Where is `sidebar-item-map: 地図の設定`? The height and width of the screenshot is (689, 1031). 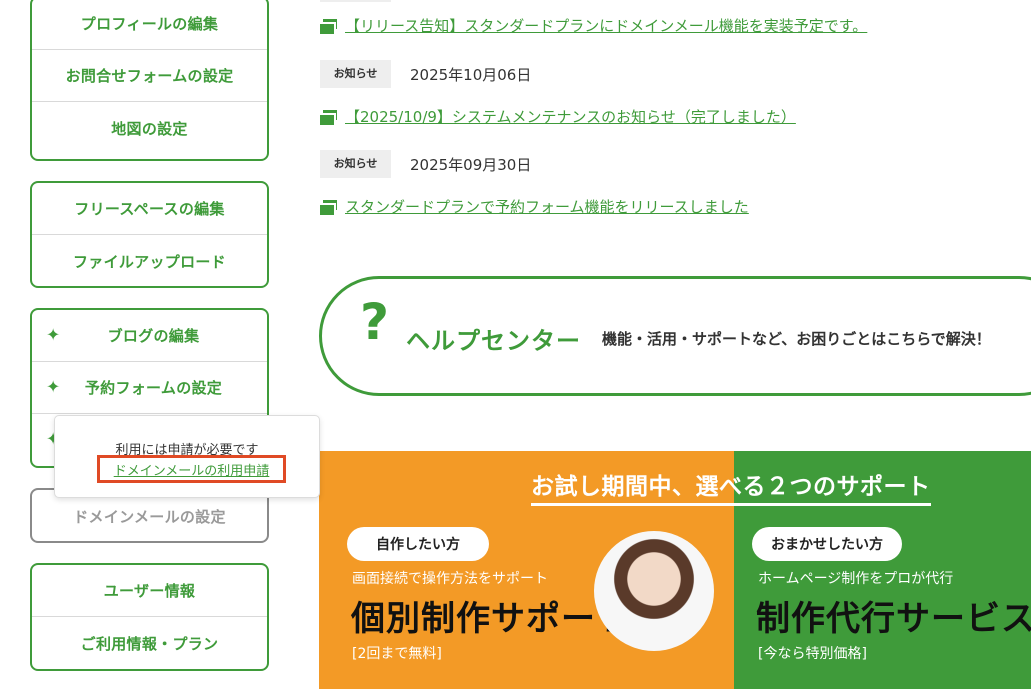 sidebar-item-map: 地図の設定 is located at coordinates (149, 128).